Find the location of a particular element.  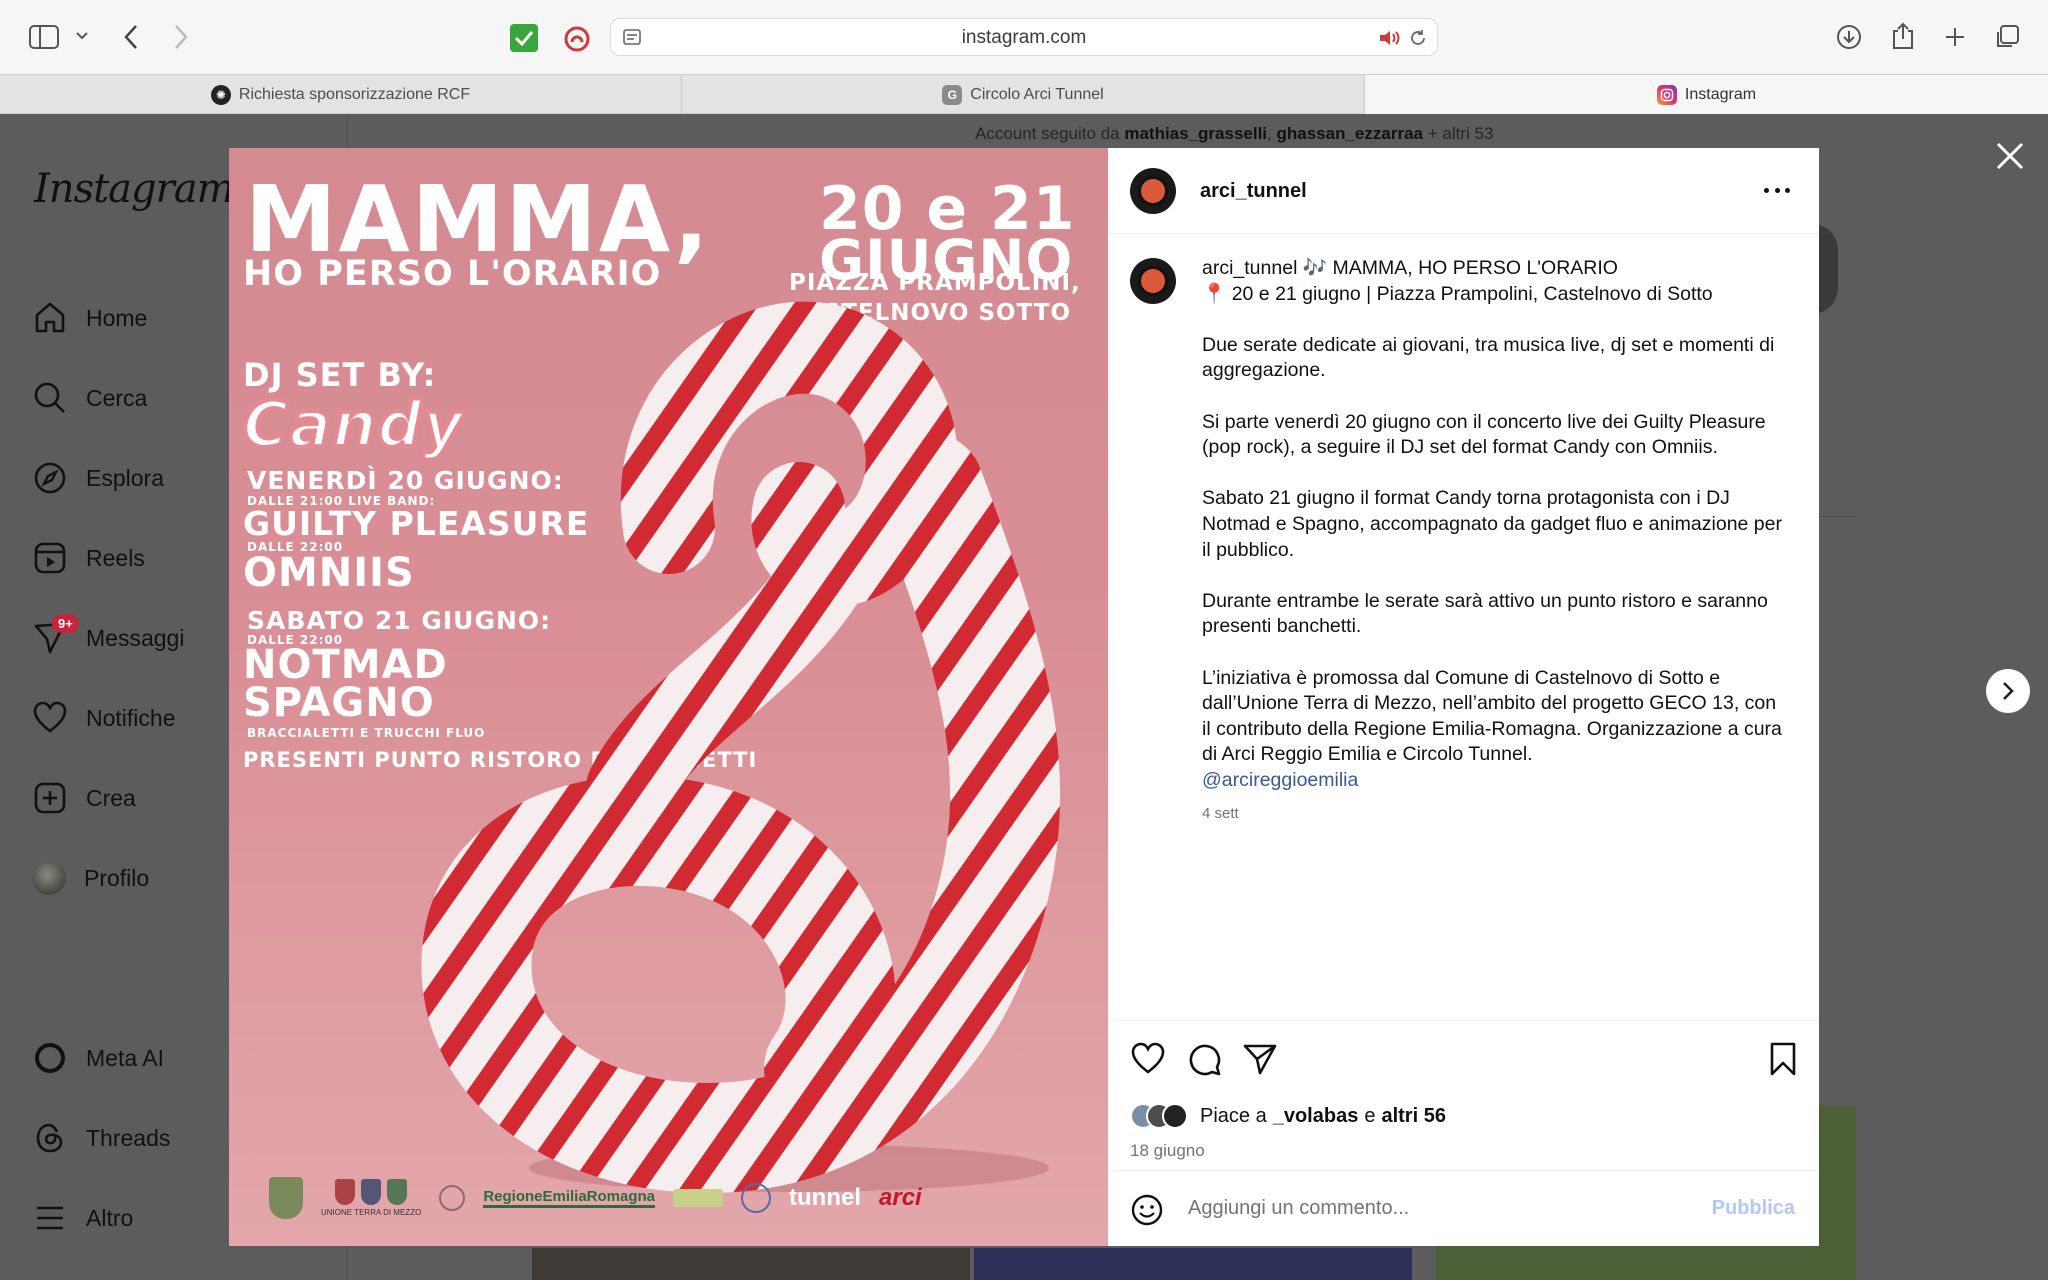

threads-icon is located at coordinates (49, 1138).